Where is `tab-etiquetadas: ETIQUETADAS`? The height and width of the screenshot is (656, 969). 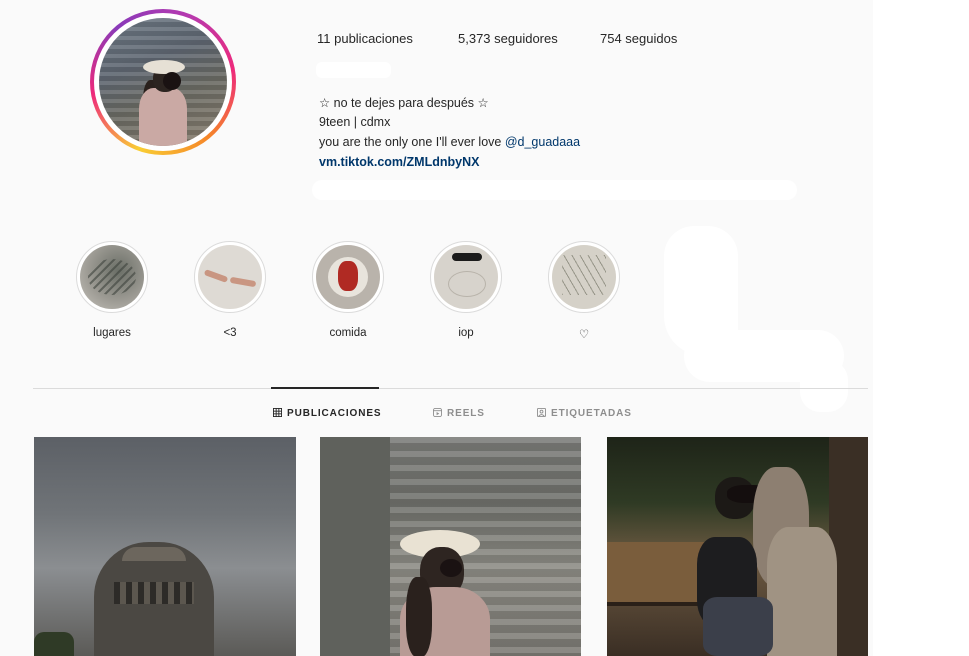
tab-etiquetadas: ETIQUETADAS is located at coordinates (584, 413).